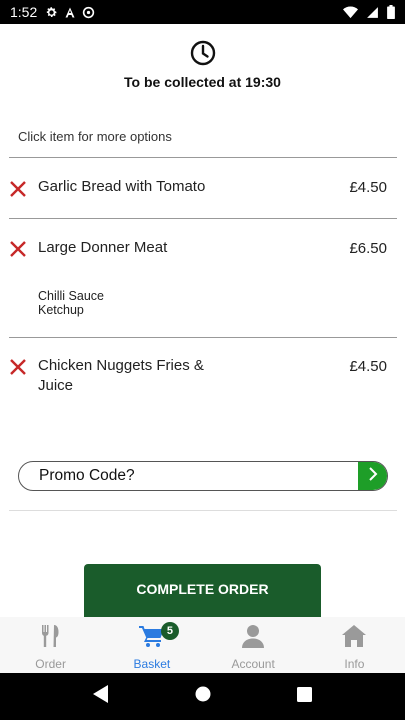  I want to click on tab-basket: 5 Basket, so click(151, 645).